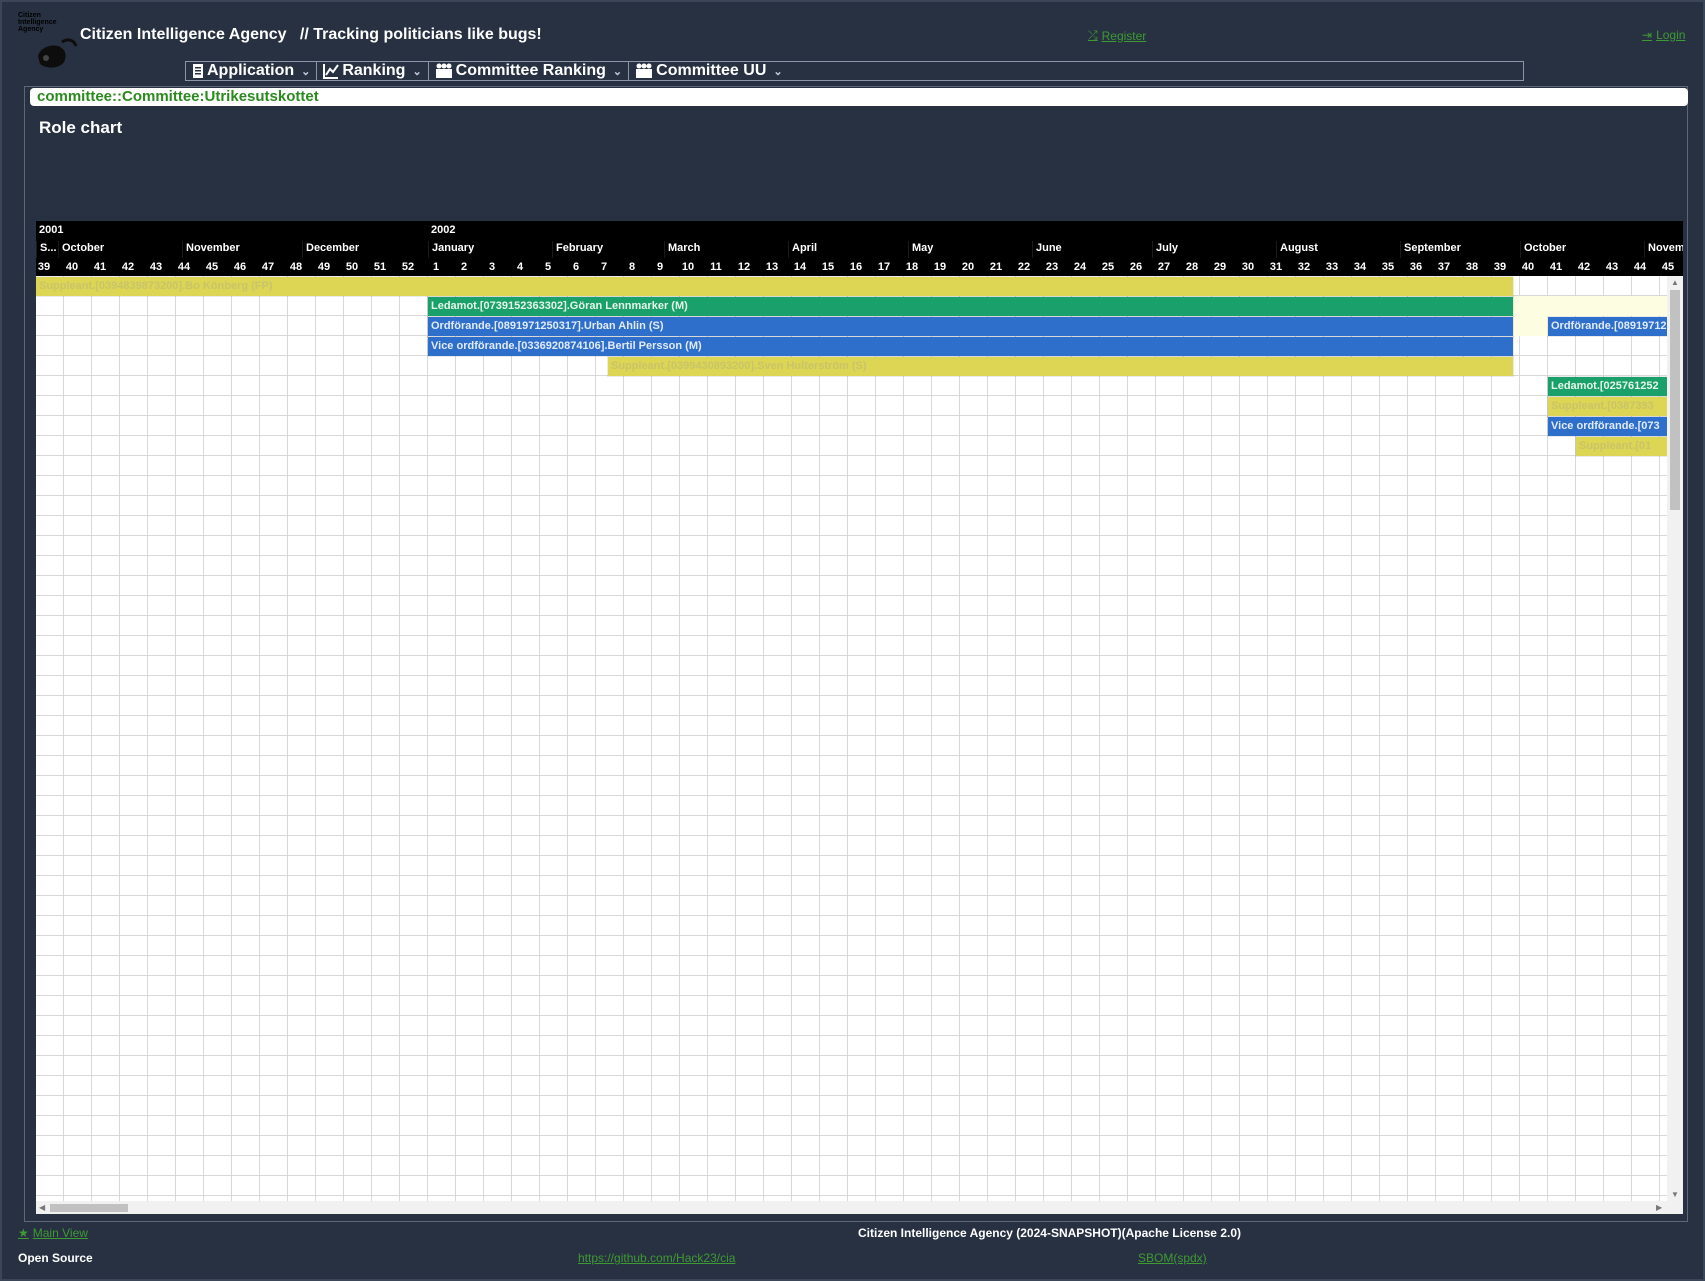  Describe the element at coordinates (183, 34) in the screenshot. I see `brand-name: Citizen Intelligence Agency` at that location.